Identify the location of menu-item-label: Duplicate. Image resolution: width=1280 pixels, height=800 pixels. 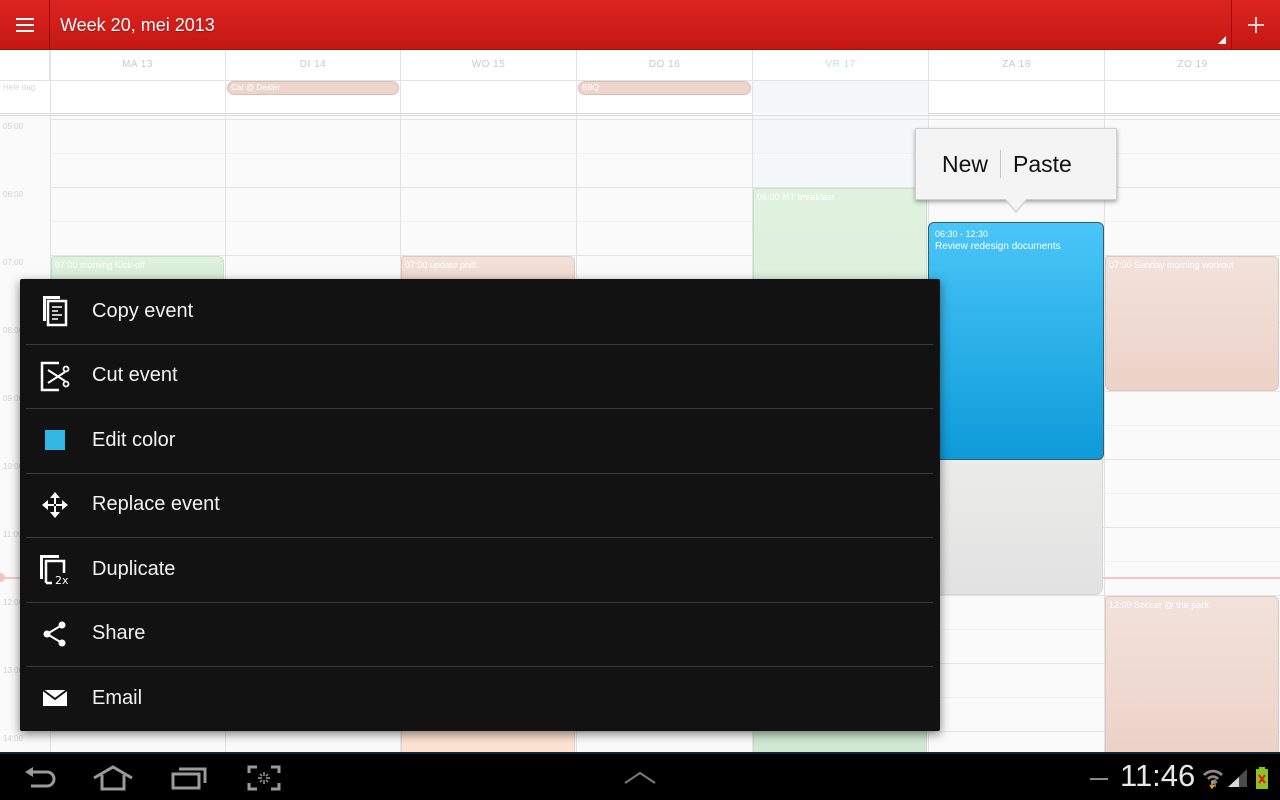
(134, 568).